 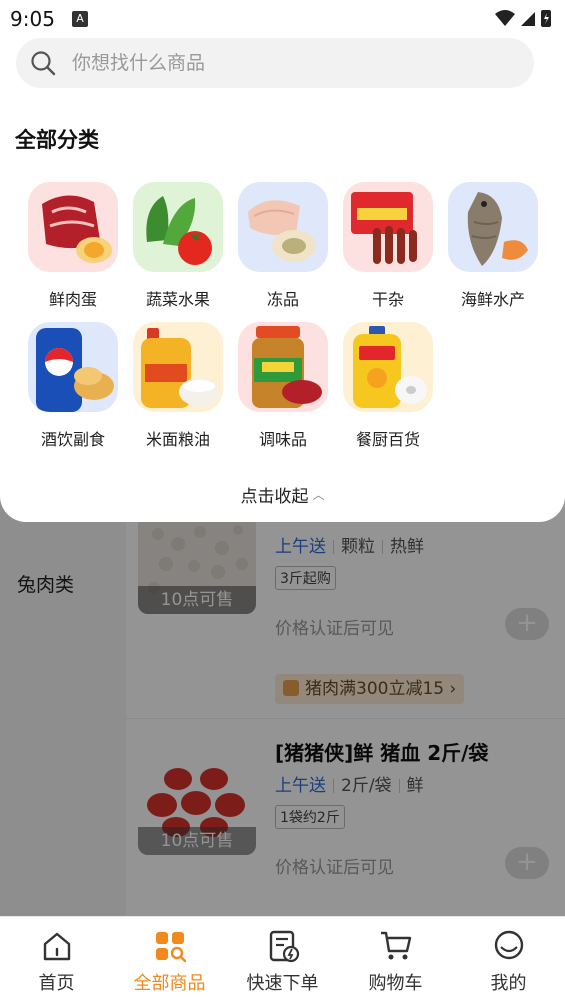 I want to click on category-label: 冻品, so click(x=282, y=299).